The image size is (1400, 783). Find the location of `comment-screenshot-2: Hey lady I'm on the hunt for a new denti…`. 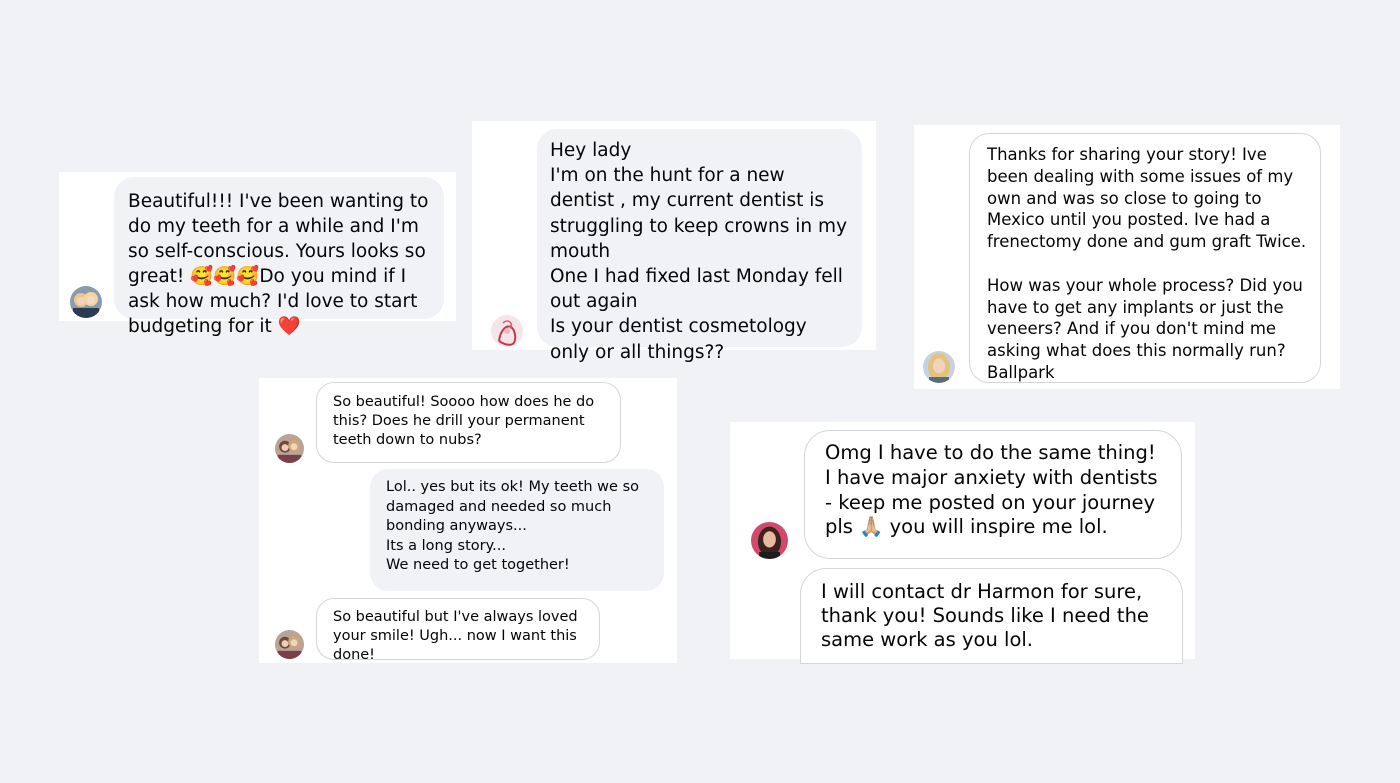

comment-screenshot-2: Hey lady I'm on the hunt for a new denti… is located at coordinates (674, 242).